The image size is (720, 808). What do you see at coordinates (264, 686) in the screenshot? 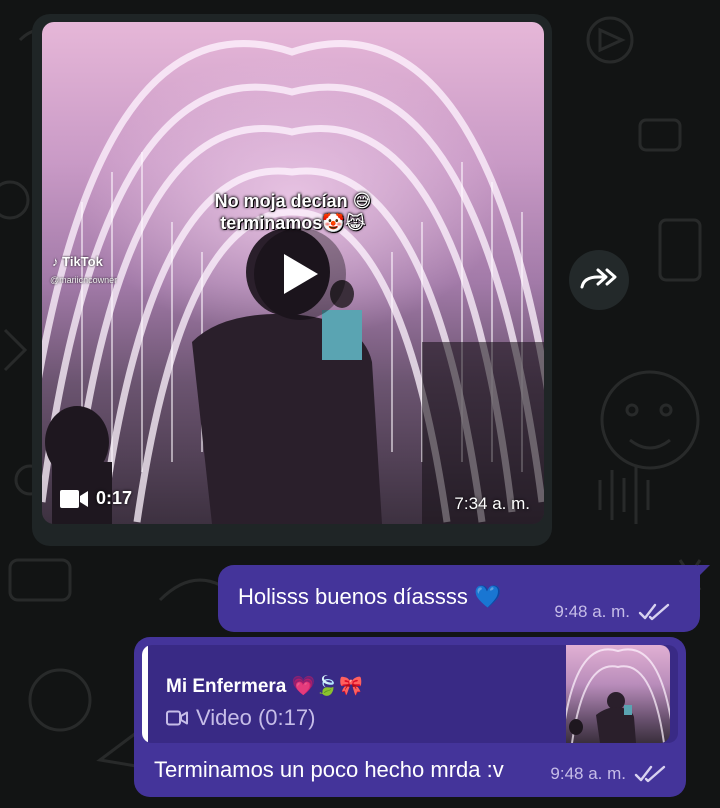
I see `quoted-sender-name: Mi Enfermera 💗🍃🎀` at bounding box center [264, 686].